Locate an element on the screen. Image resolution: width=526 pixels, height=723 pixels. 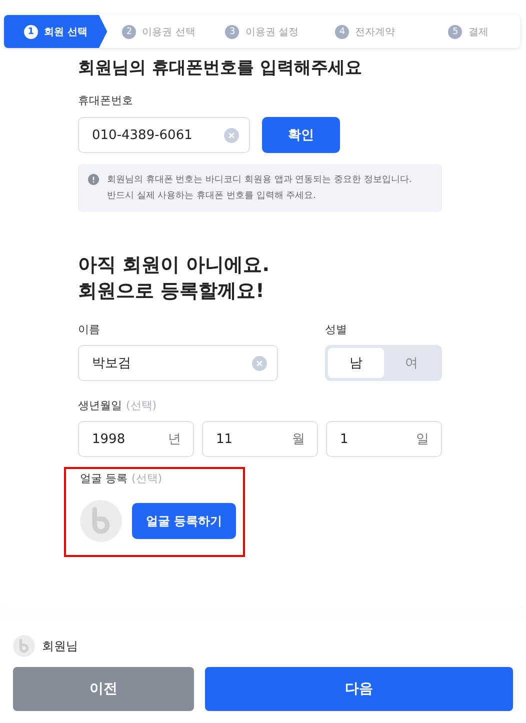
step-tab: 5 결제 is located at coordinates (468, 31).